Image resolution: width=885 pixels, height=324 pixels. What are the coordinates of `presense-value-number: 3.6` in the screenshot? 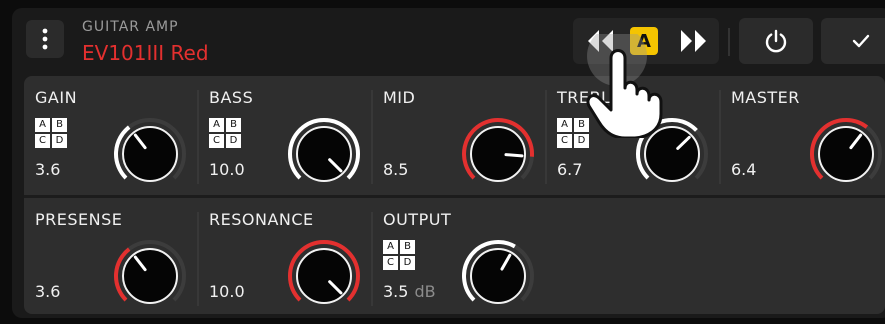 It's located at (48, 291).